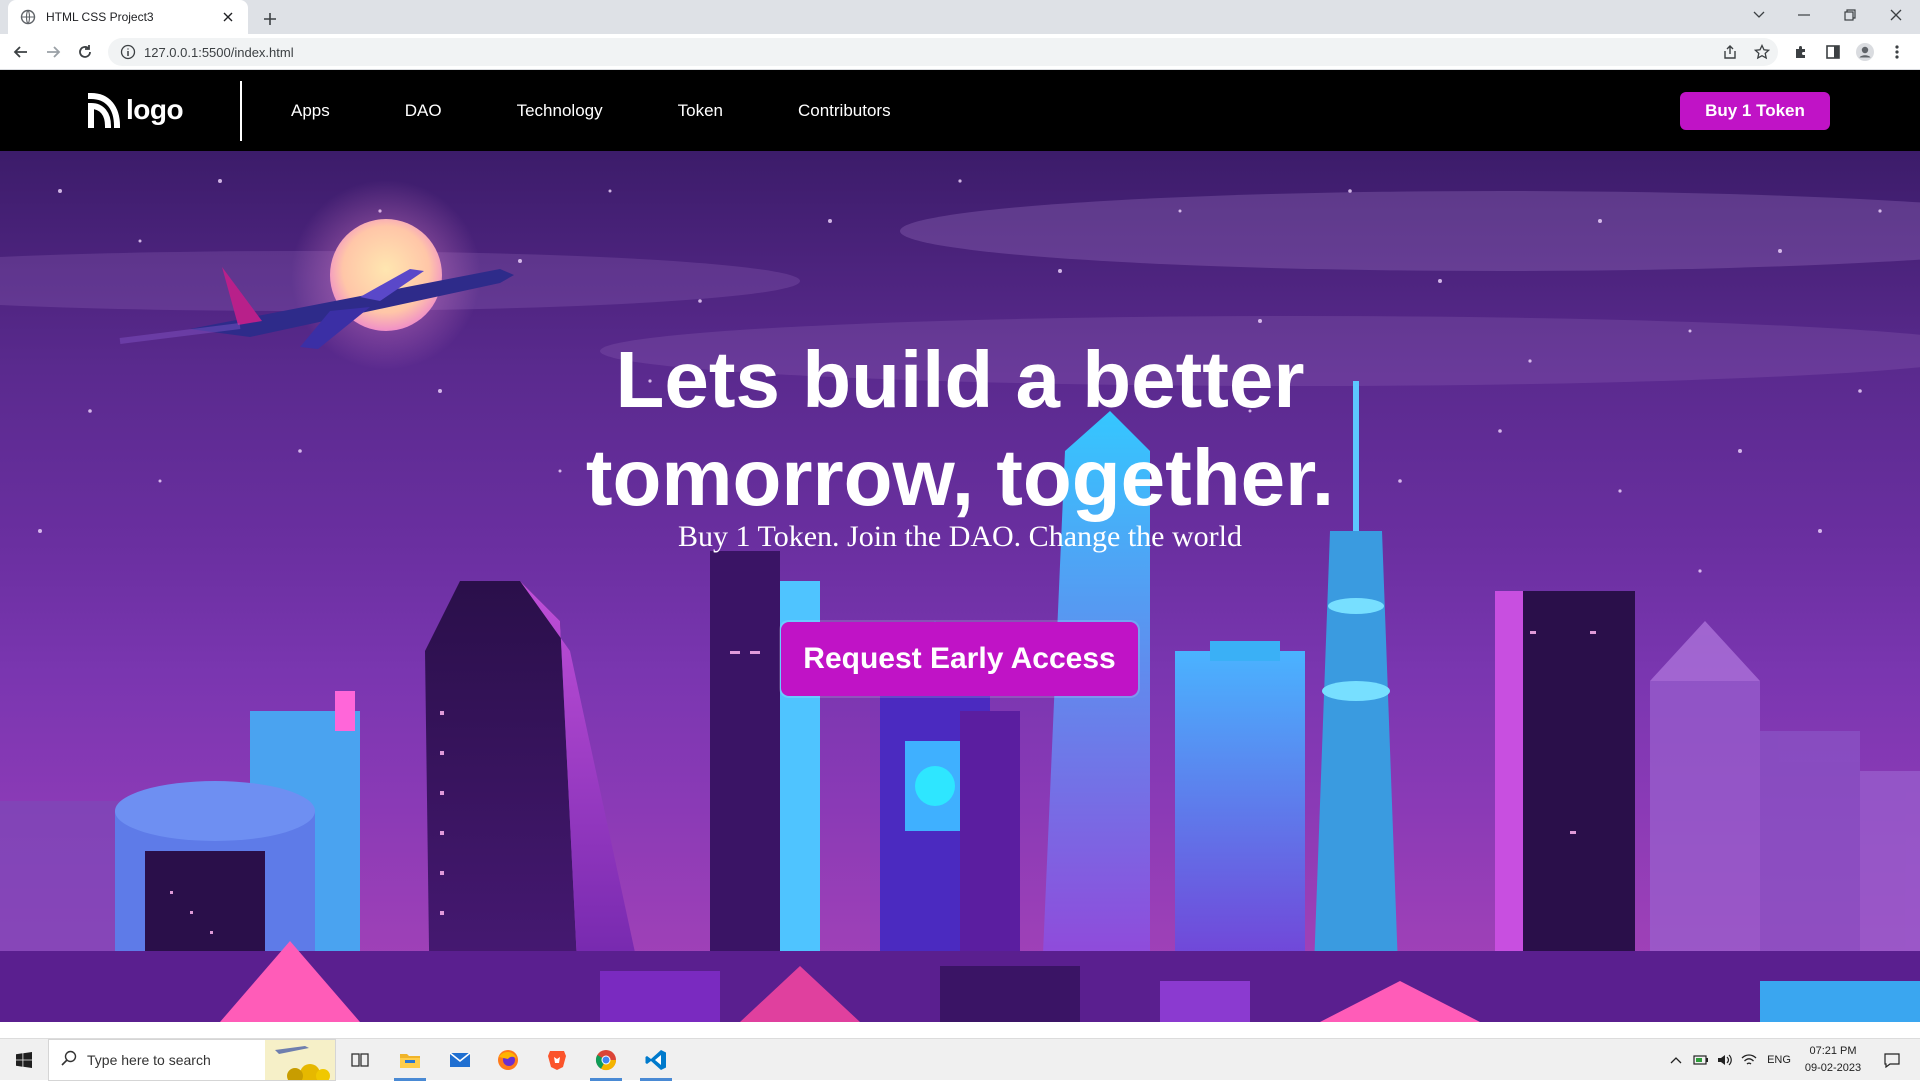  What do you see at coordinates (1833, 52) in the screenshot?
I see `sidepanel-icon` at bounding box center [1833, 52].